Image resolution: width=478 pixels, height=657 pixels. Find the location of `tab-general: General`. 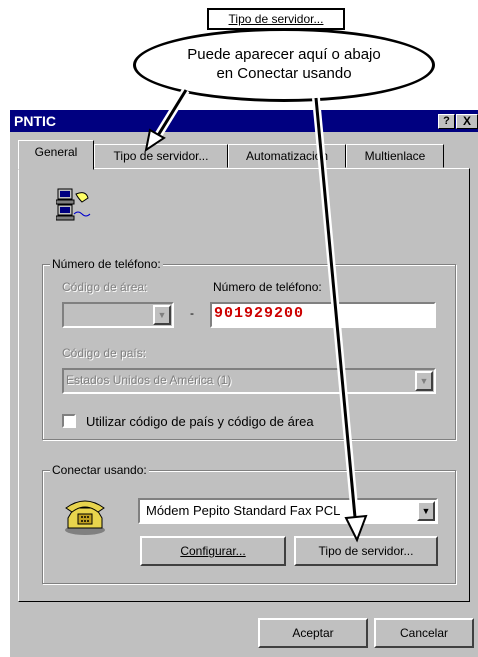

tab-general: General is located at coordinates (56, 155).